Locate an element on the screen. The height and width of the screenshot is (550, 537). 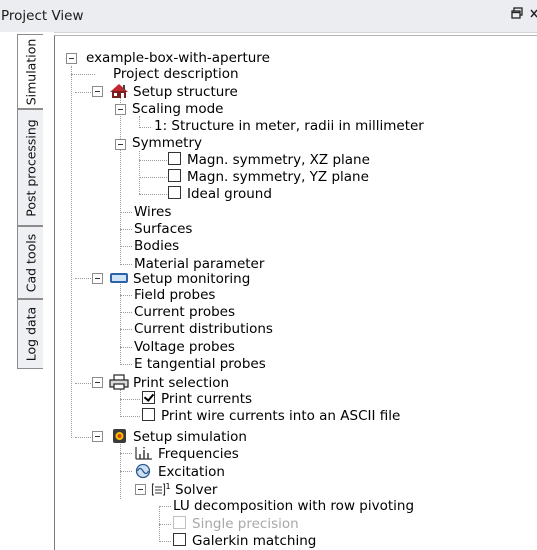
tree-item-e-tangential-probes: E tangential probes is located at coordinates (200, 364).